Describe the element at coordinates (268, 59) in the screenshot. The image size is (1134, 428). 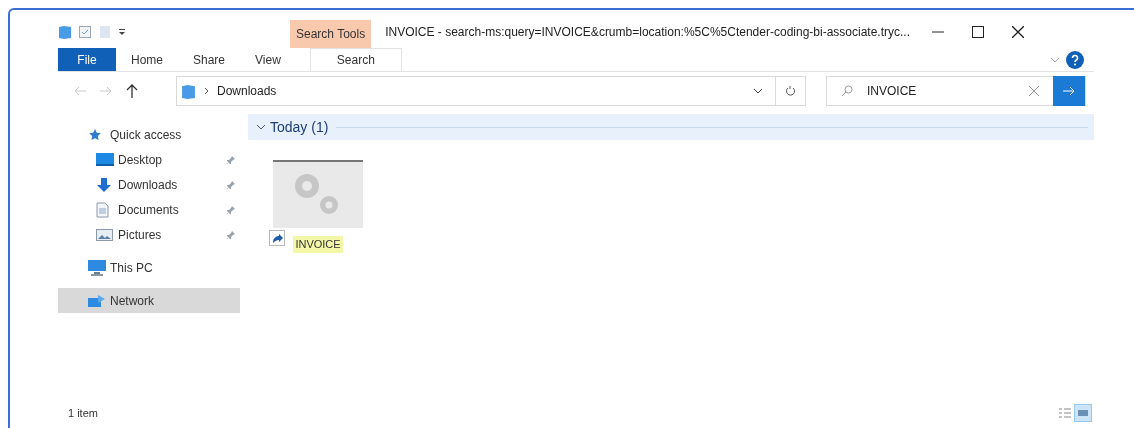
I see `ribbon-tab: View` at that location.